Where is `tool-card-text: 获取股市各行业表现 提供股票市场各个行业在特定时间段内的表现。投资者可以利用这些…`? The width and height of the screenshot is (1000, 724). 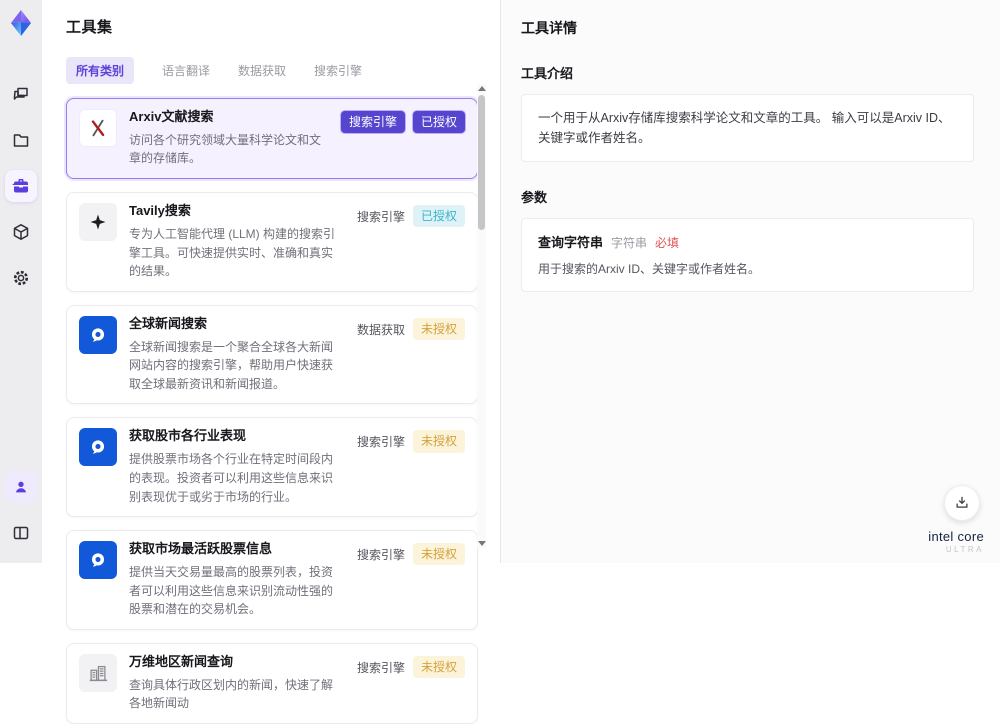
tool-card-text: 获取股市各行业表现 提供股票市场各个行业在特定时间段内的表现。投资者可以利用这些… is located at coordinates (237, 467).